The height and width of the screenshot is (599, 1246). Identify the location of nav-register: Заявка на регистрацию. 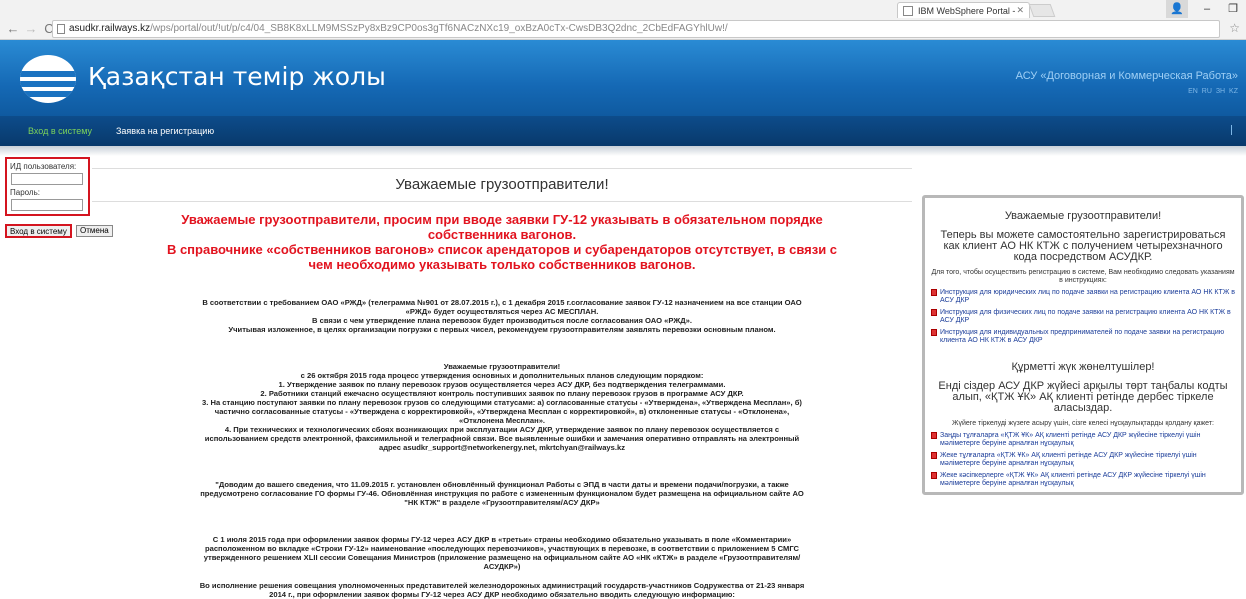
(165, 131).